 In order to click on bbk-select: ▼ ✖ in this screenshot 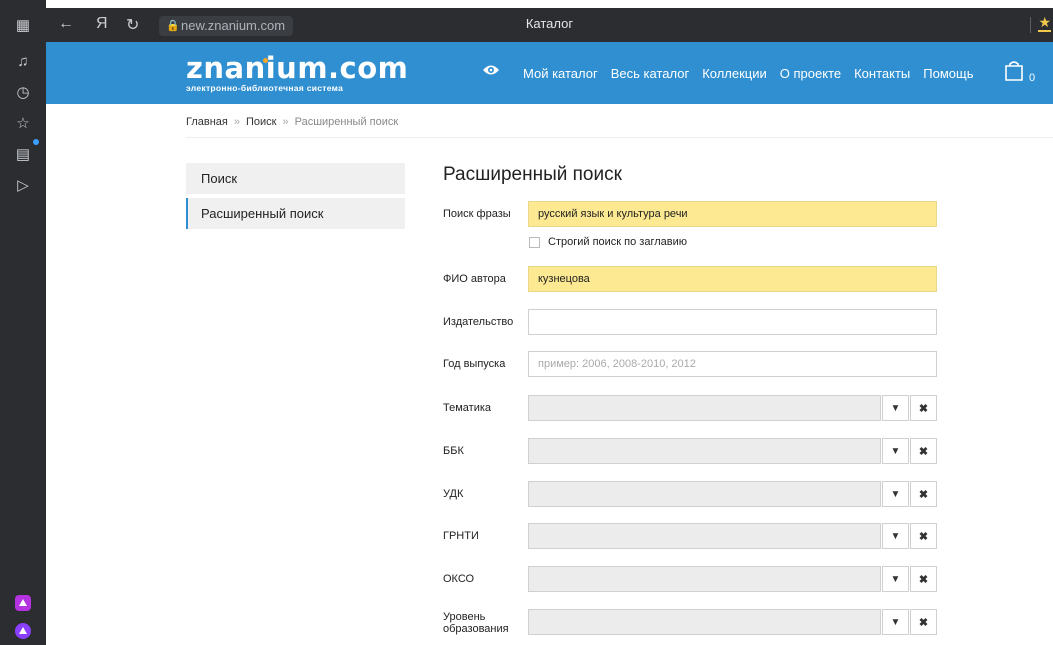, I will do `click(732, 451)`.